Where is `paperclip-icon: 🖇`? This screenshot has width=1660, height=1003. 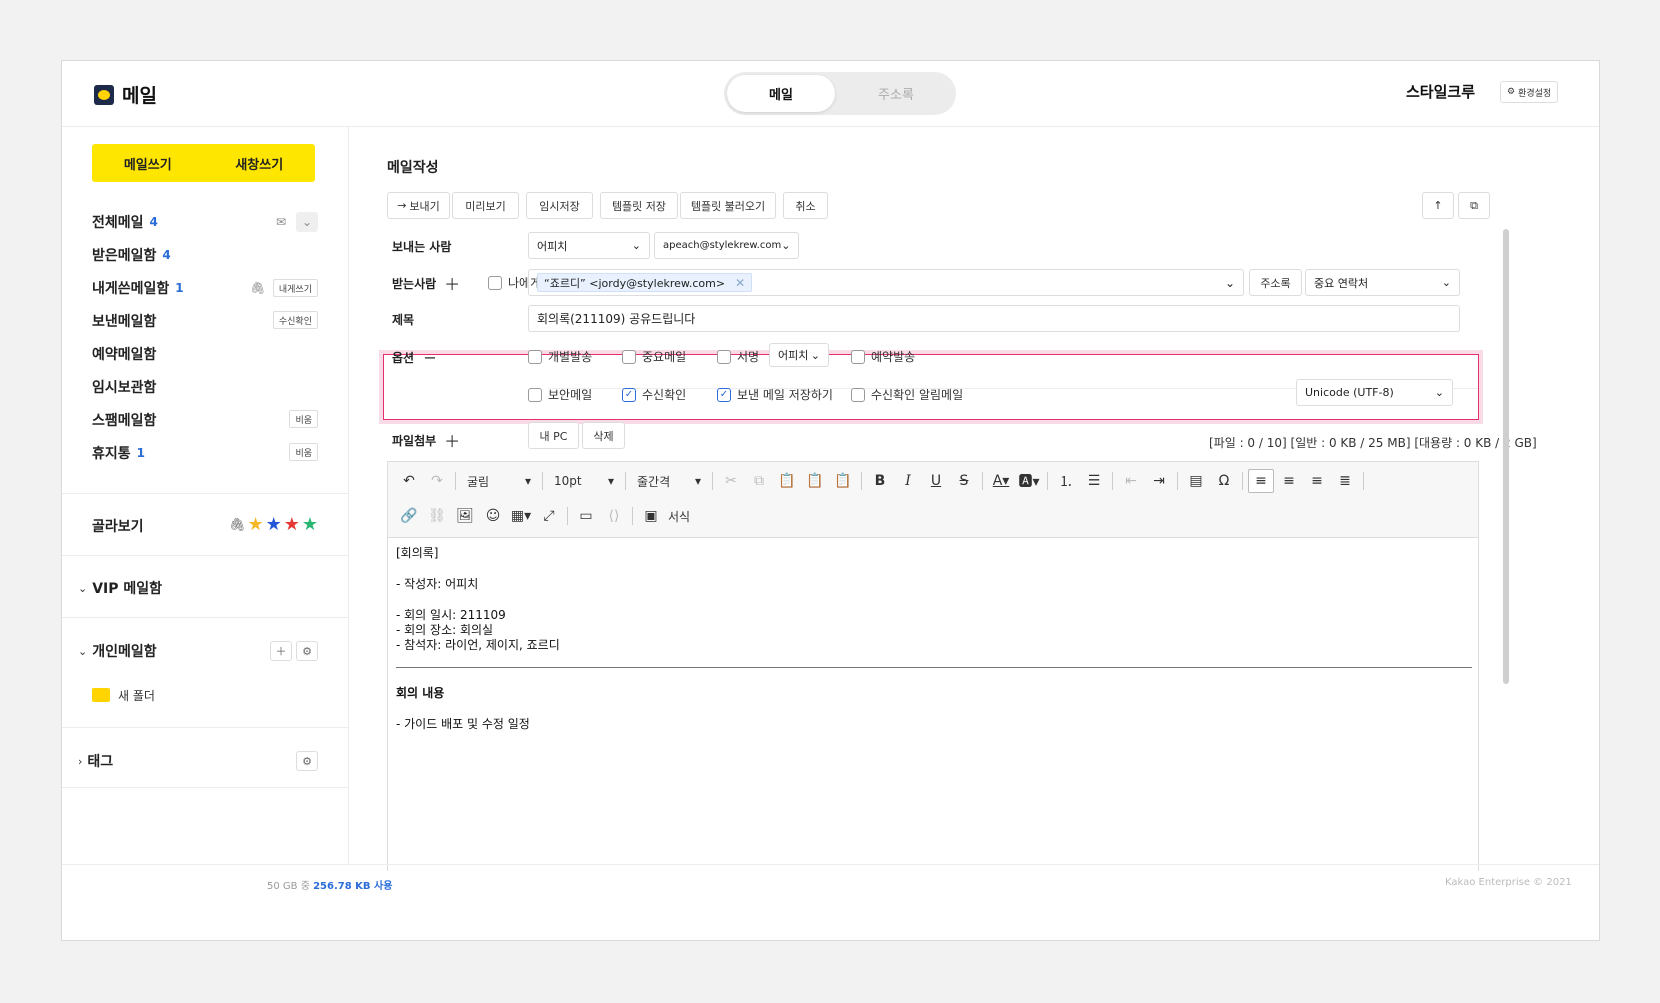 paperclip-icon: 🖇 is located at coordinates (258, 288).